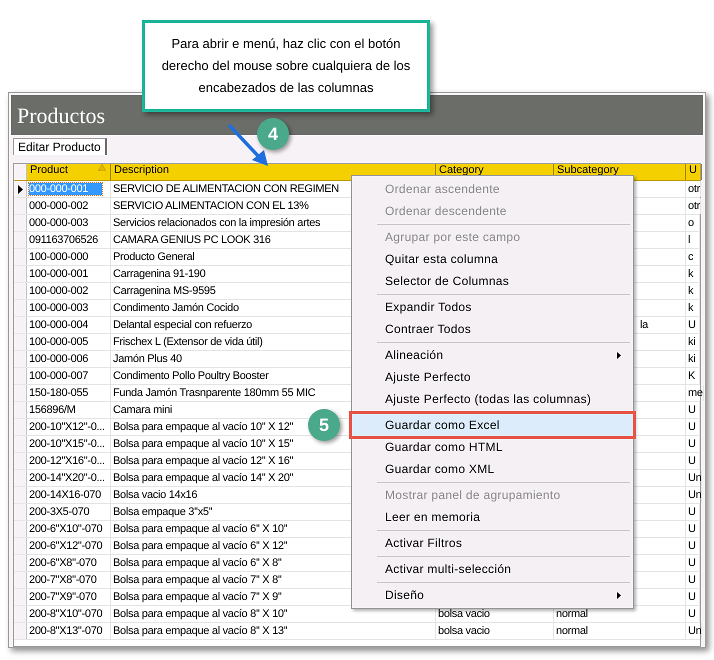  What do you see at coordinates (197, 580) in the screenshot?
I see `table-cell: Bolsa para empaque al vacío 7'' X 8''` at bounding box center [197, 580].